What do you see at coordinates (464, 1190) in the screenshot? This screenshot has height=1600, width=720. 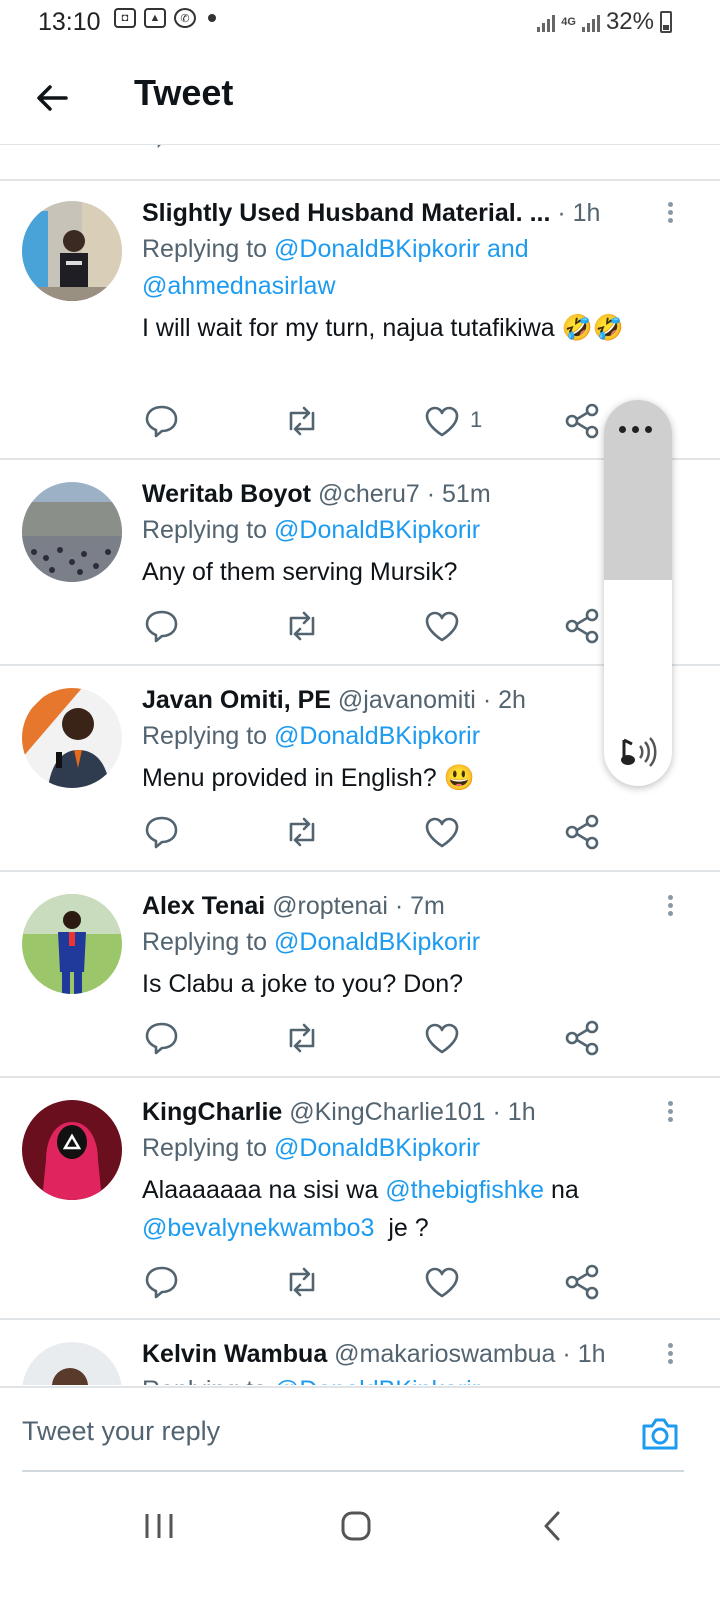 I see `mention-link: @thebigfishke` at bounding box center [464, 1190].